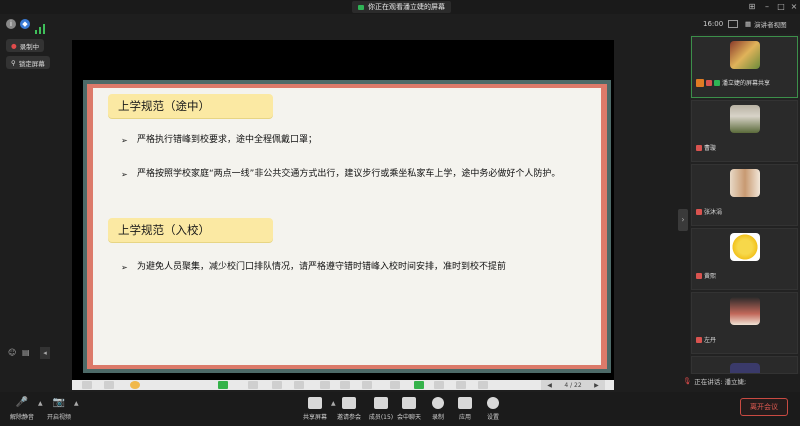 This screenshot has width=800, height=426. What do you see at coordinates (253, 385) in the screenshot?
I see `pen-icon` at bounding box center [253, 385].